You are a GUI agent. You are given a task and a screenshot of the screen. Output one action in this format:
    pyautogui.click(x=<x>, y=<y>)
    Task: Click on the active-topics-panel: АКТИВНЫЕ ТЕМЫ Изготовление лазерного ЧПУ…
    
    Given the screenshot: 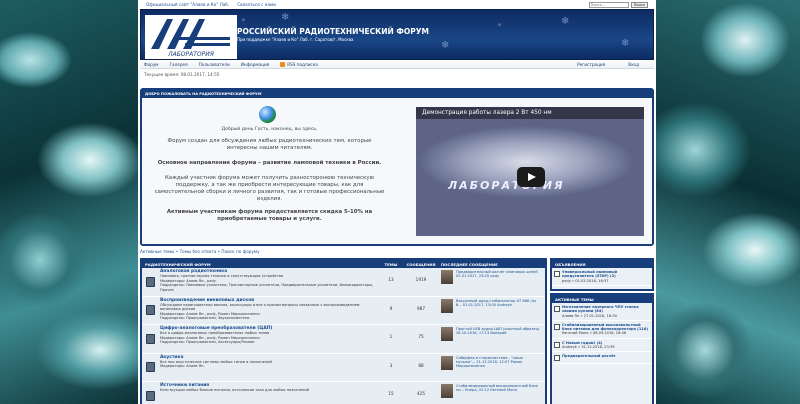 What is the action you would take?
    pyautogui.click(x=602, y=348)
    